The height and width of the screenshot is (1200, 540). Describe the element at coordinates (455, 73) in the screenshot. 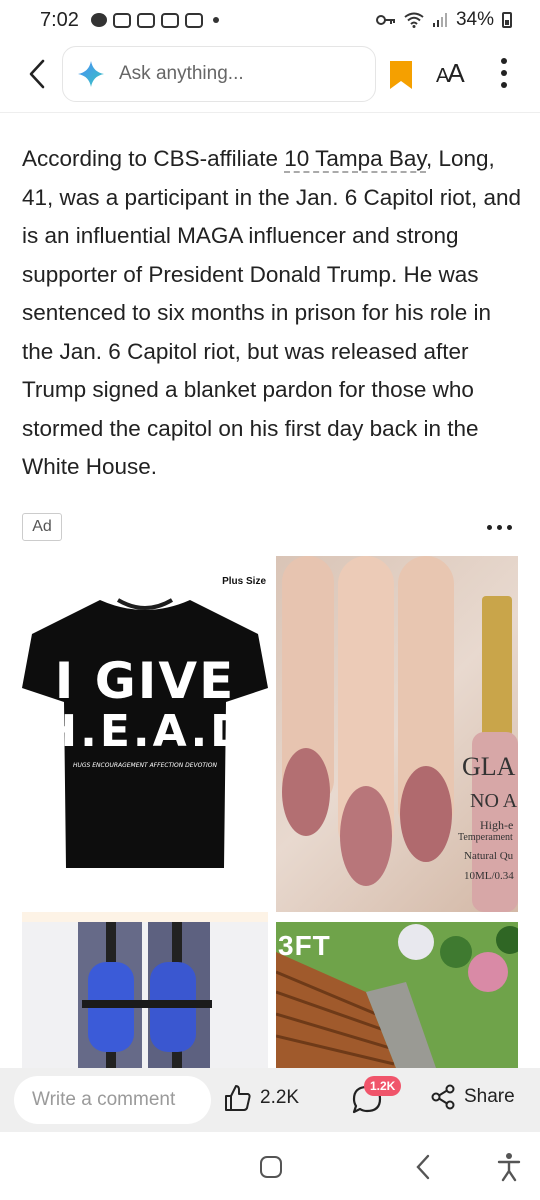

I see `font-size-big-a: A` at that location.